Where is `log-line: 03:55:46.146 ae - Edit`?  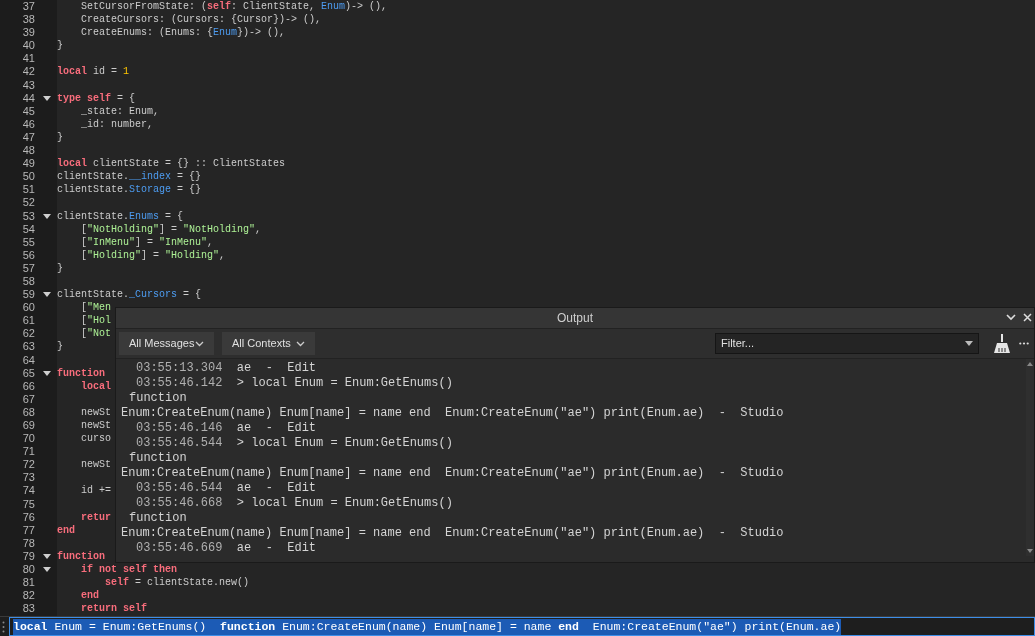 log-line: 03:55:46.146 ae - Edit is located at coordinates (226, 428).